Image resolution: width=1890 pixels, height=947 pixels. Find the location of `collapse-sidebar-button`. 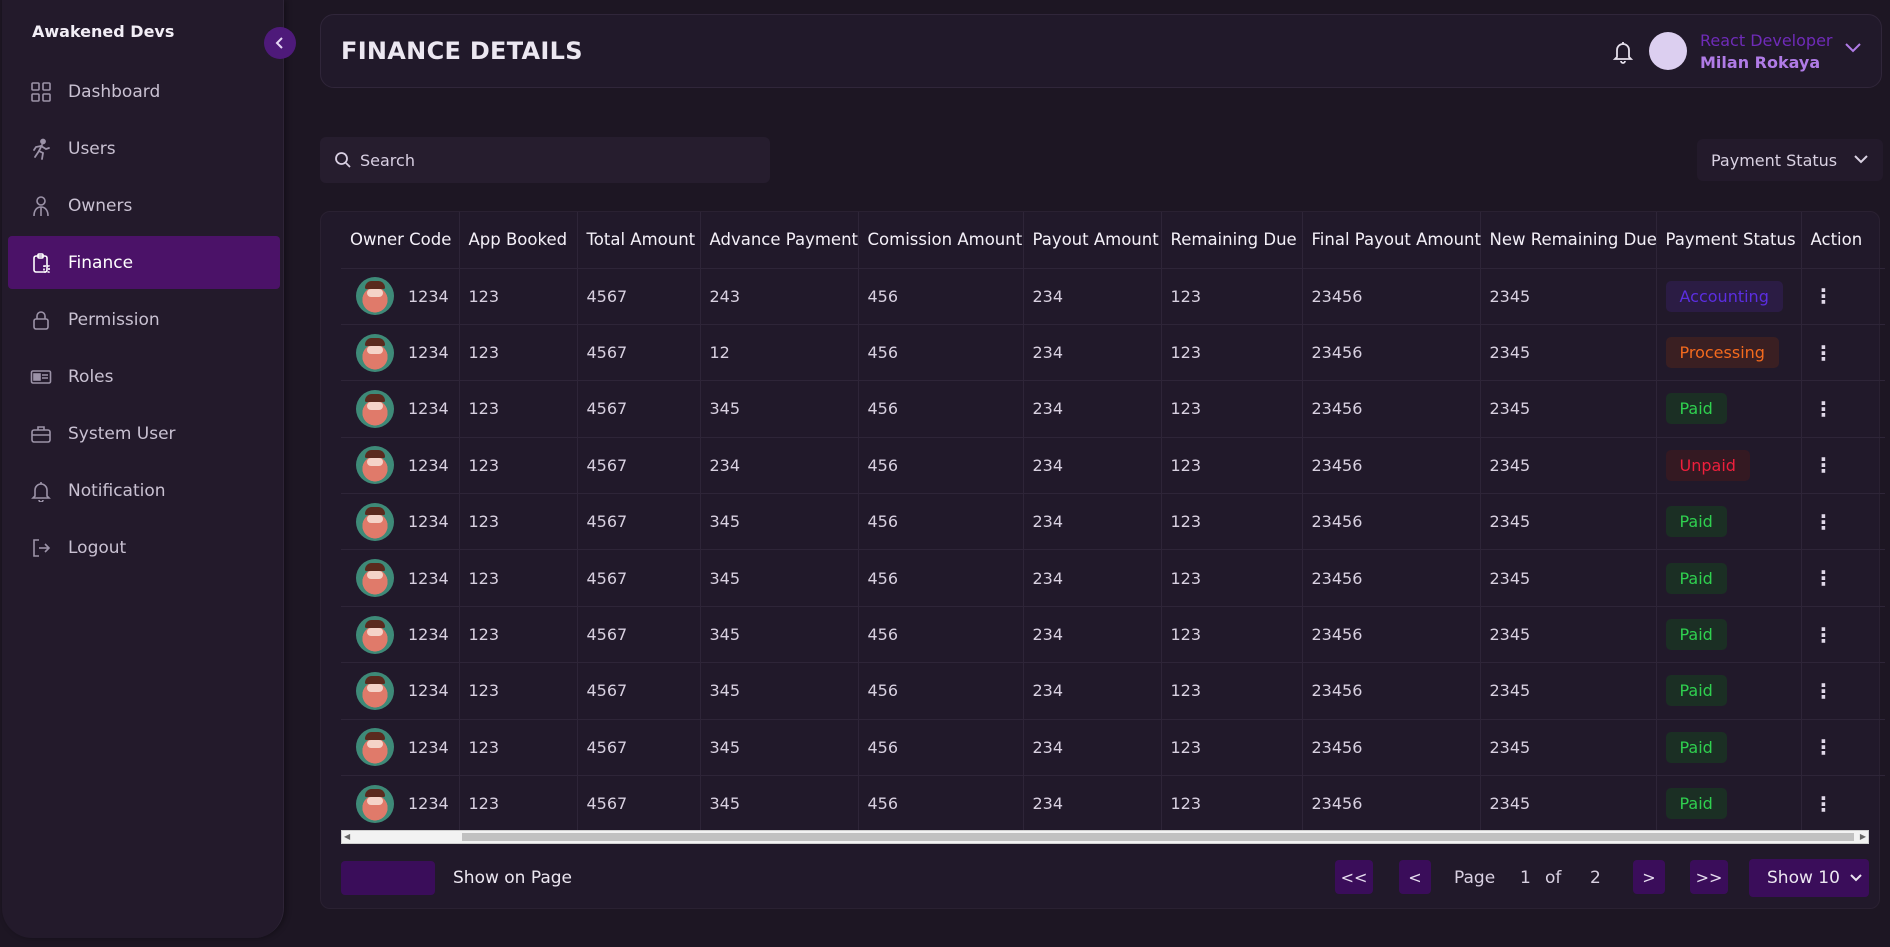

collapse-sidebar-button is located at coordinates (280, 43).